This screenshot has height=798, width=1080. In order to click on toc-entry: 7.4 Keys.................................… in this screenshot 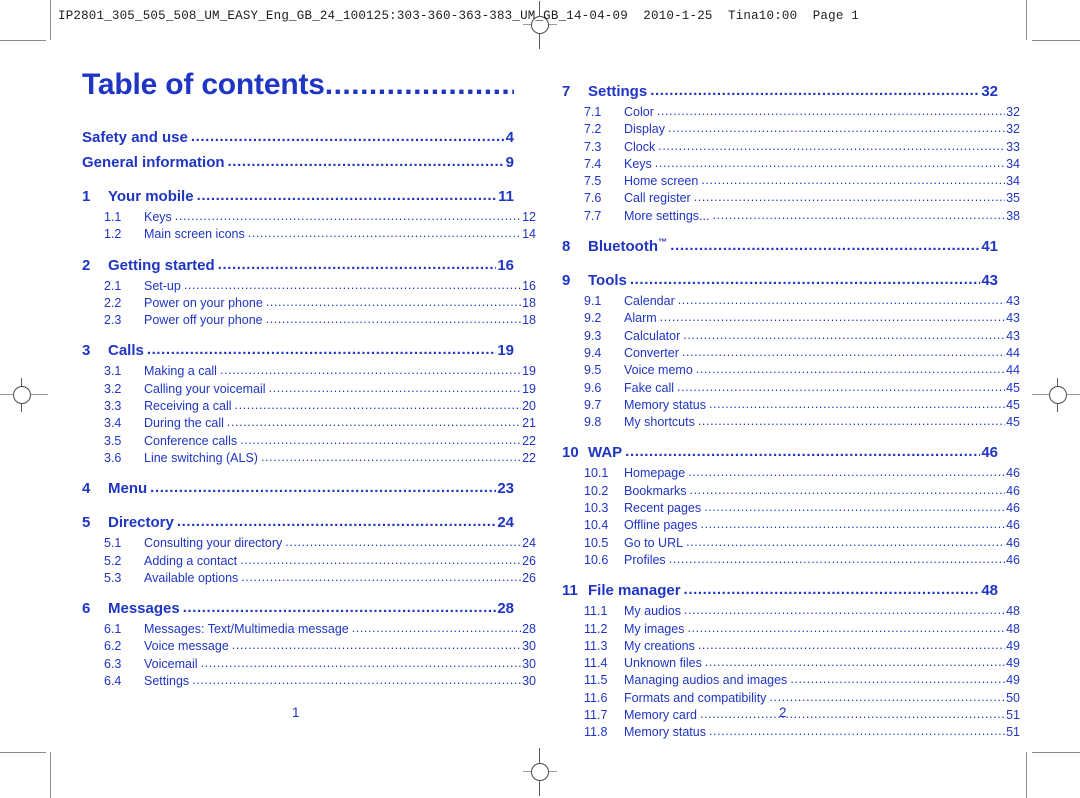, I will do `click(791, 164)`.